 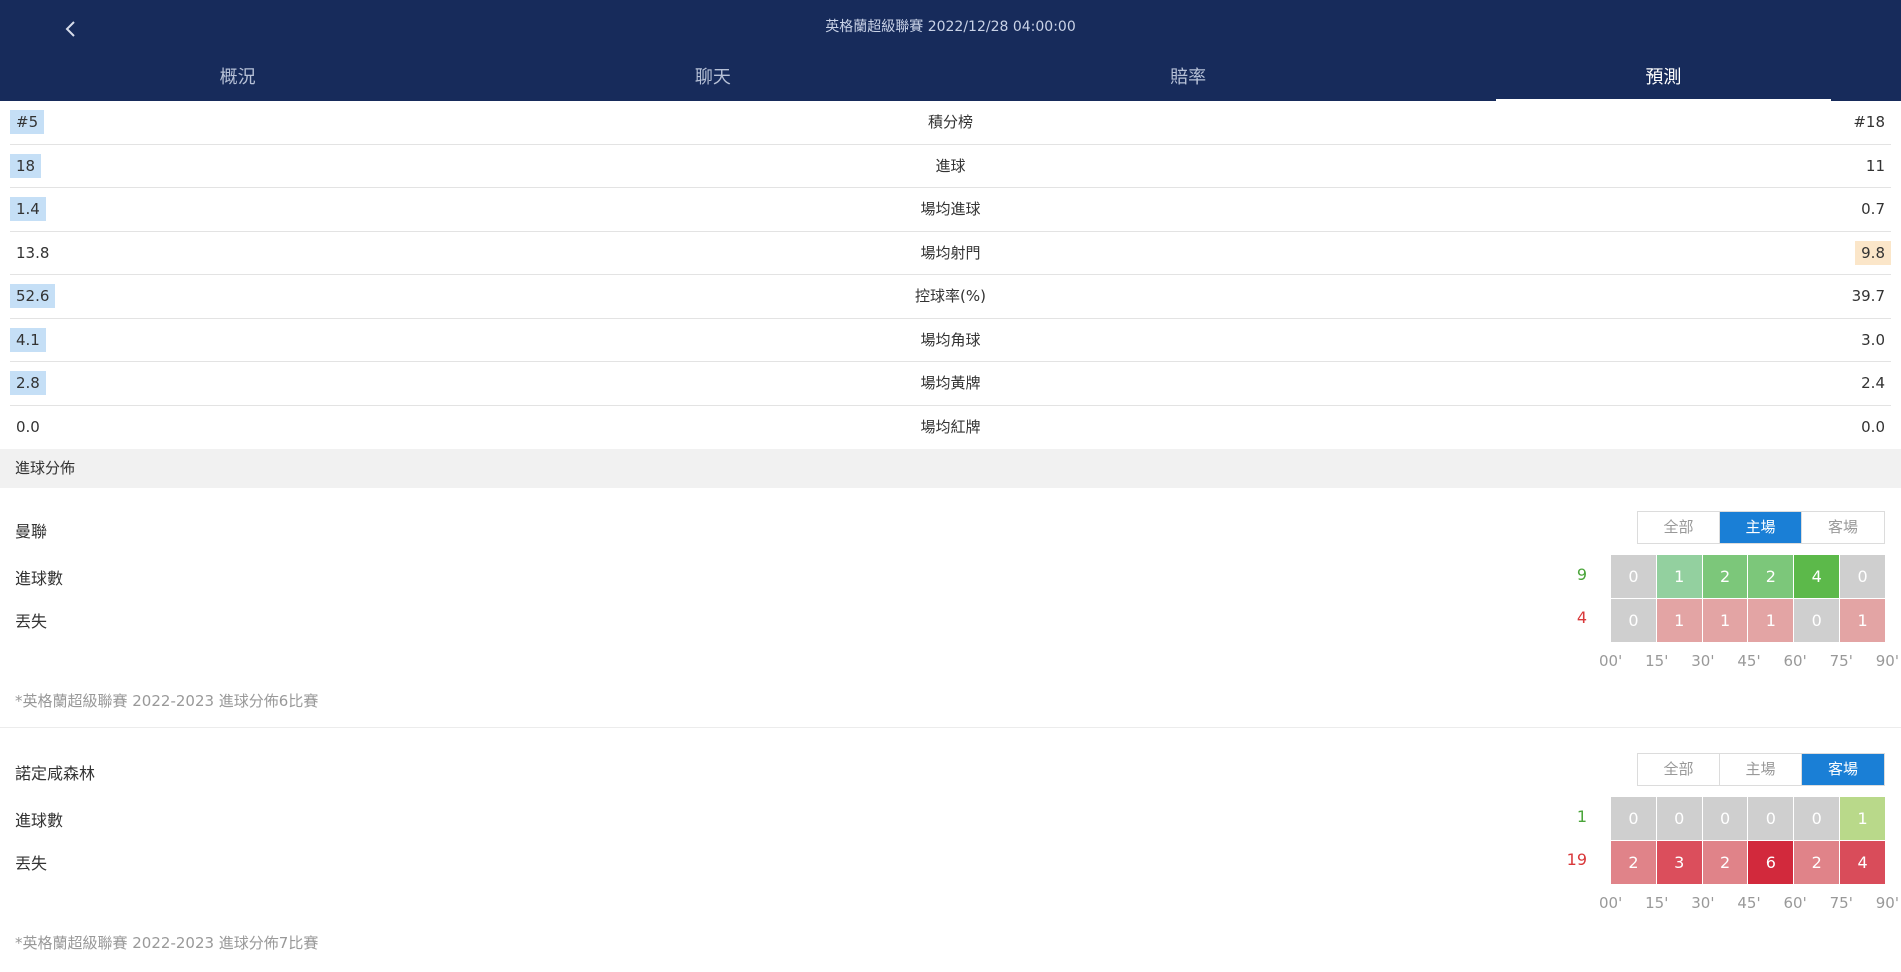 I want to click on away-value: 0.7, so click(x=1873, y=209).